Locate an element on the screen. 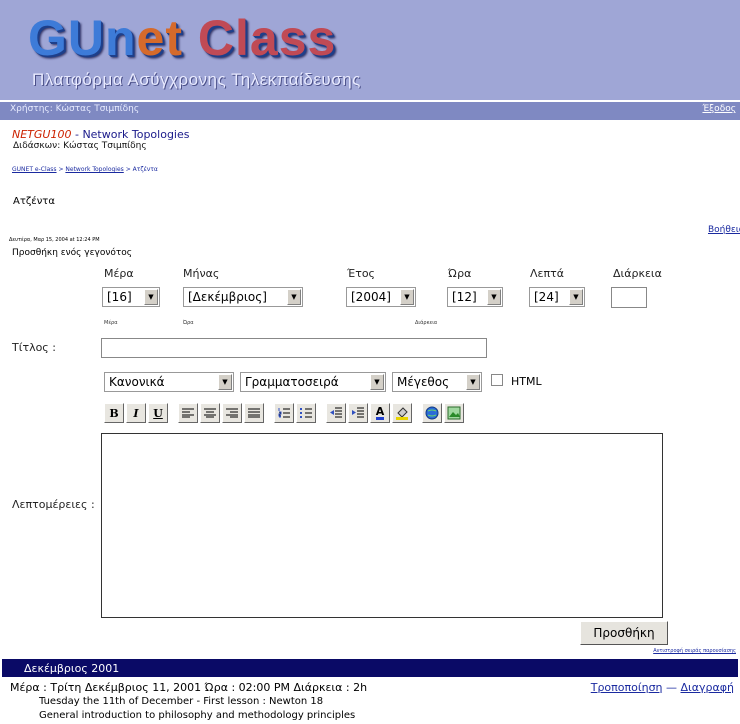  outdent-button is located at coordinates (336, 413).